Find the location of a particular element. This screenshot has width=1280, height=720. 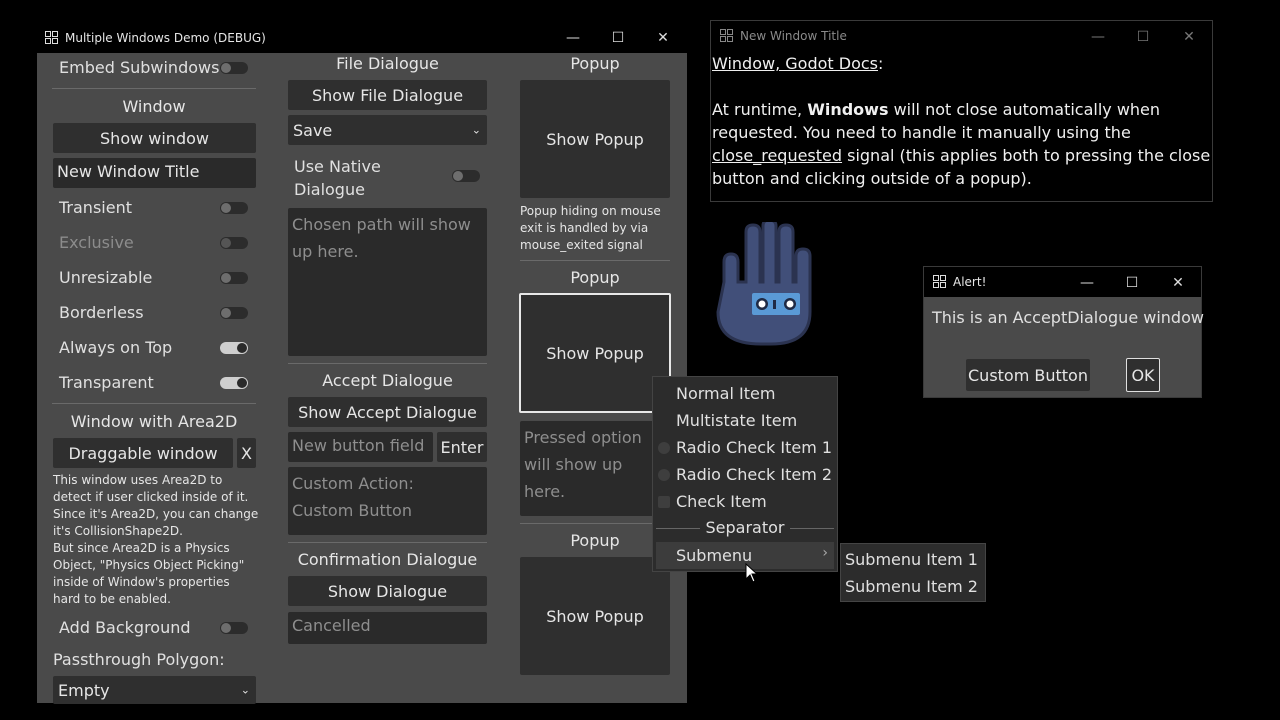

passthrough-label: Passthrough Polygon: is located at coordinates (139, 659).